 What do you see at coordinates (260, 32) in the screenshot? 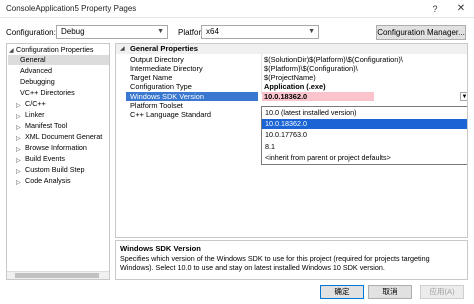
I see `platform-select: x64 ▼` at bounding box center [260, 32].